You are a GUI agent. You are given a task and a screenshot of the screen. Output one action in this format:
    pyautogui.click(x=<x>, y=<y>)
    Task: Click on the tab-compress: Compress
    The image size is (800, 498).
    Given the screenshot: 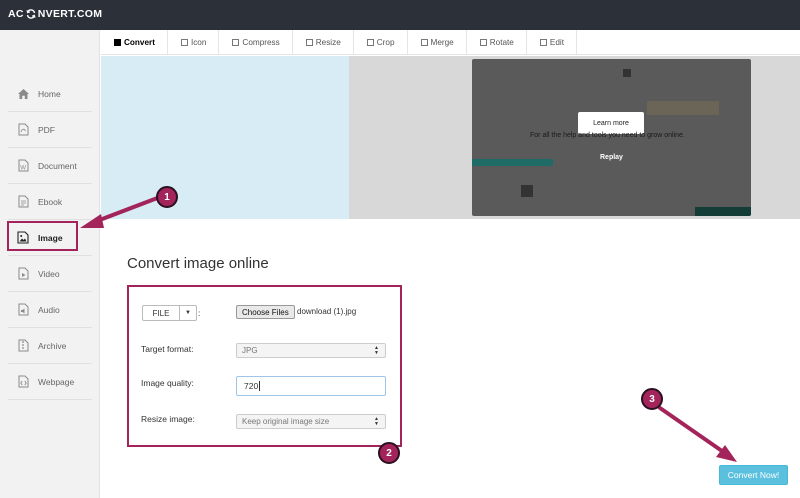 What is the action you would take?
    pyautogui.click(x=256, y=42)
    